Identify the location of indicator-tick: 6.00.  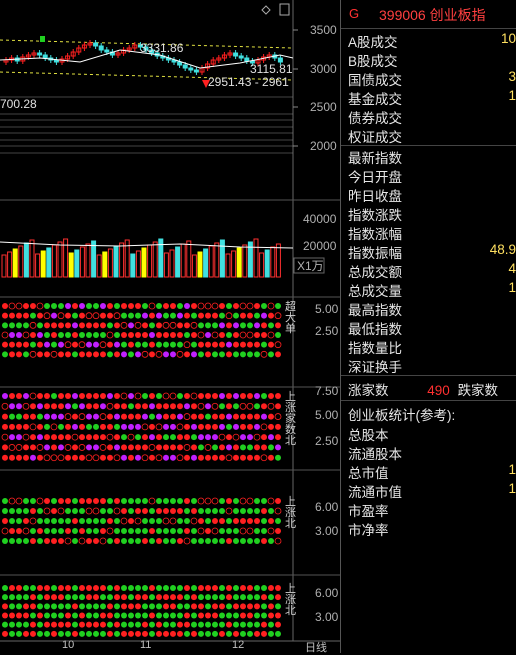
(327, 593).